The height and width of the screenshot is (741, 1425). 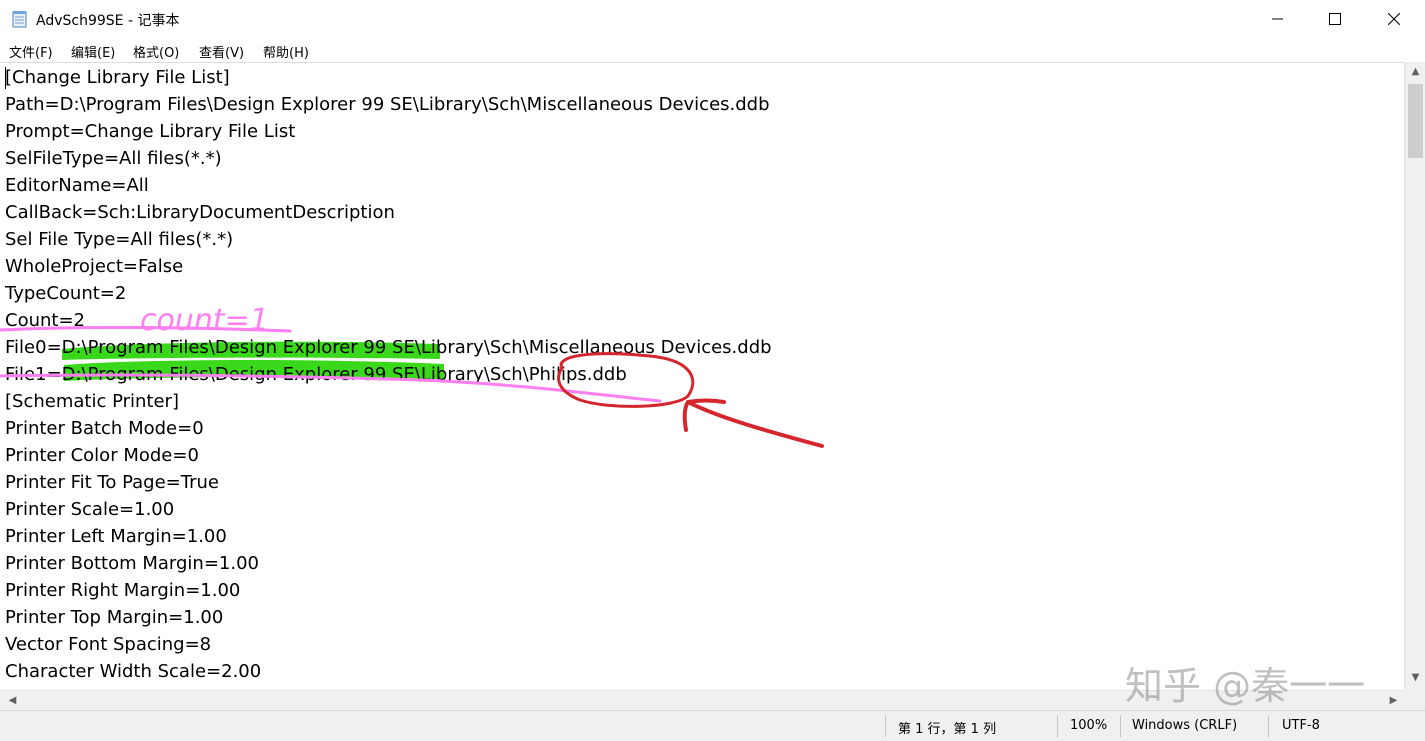 What do you see at coordinates (117, 77) in the screenshot?
I see `text-line: [Change Library File List]` at bounding box center [117, 77].